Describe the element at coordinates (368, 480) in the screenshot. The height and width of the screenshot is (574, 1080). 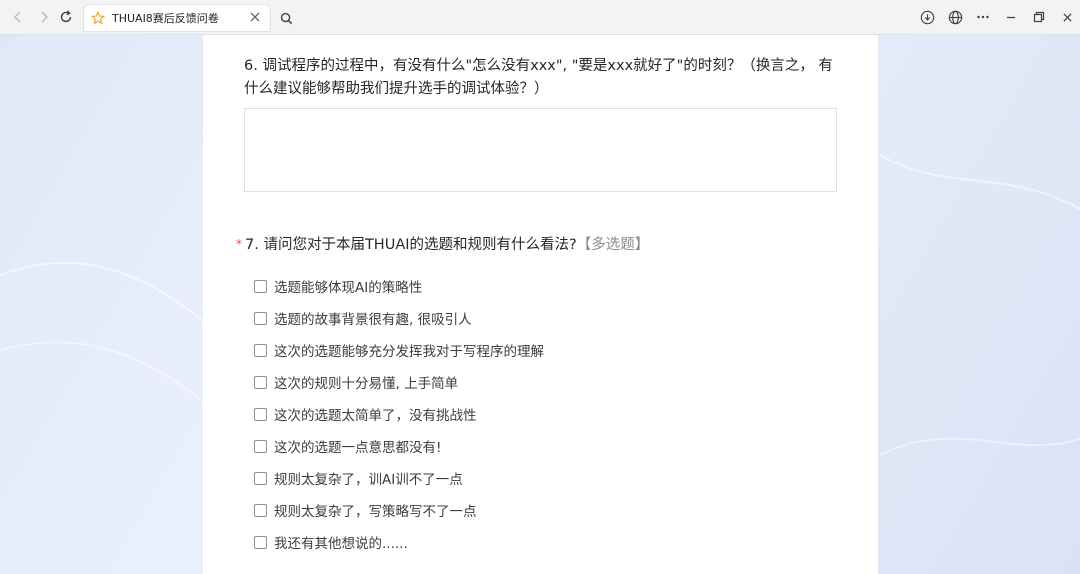
I see `option-label: 规则太复杂了，训AI训不了一点` at that location.